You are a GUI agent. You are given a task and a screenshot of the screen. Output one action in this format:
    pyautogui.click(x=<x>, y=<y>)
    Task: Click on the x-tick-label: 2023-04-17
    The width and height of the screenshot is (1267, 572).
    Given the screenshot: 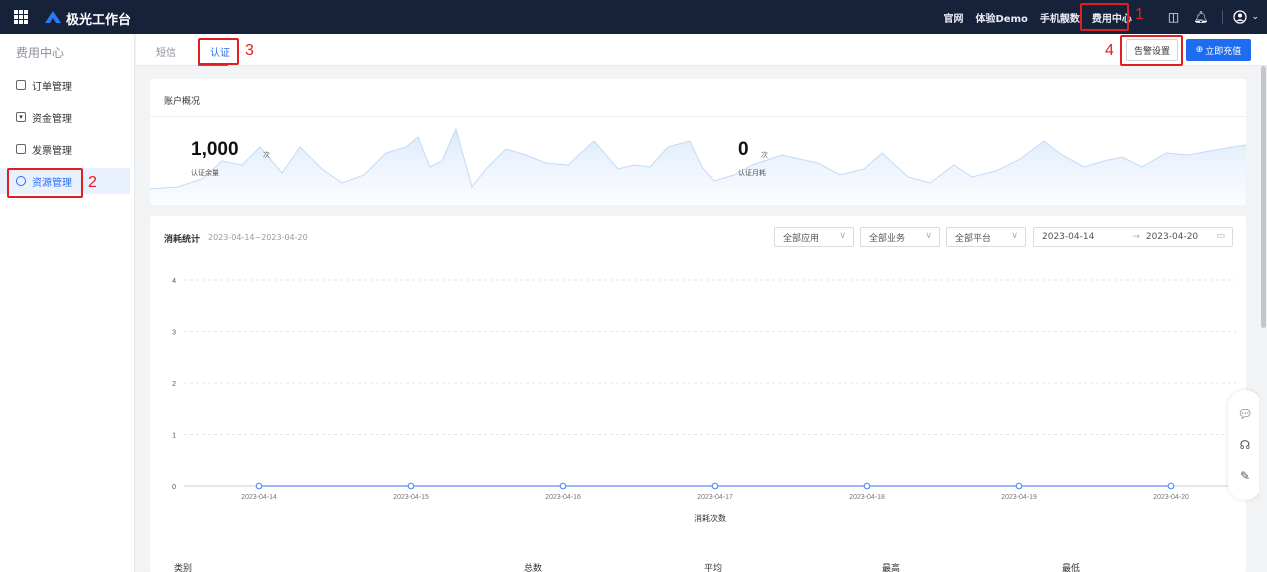 What is the action you would take?
    pyautogui.click(x=715, y=497)
    